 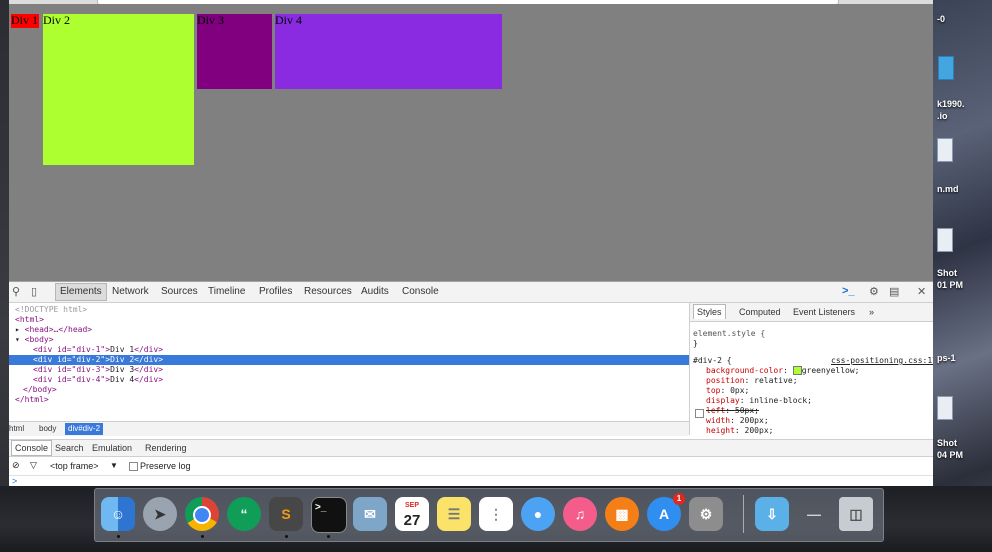 What do you see at coordinates (950, 285) in the screenshot?
I see `desktop-label: 01 PM` at bounding box center [950, 285].